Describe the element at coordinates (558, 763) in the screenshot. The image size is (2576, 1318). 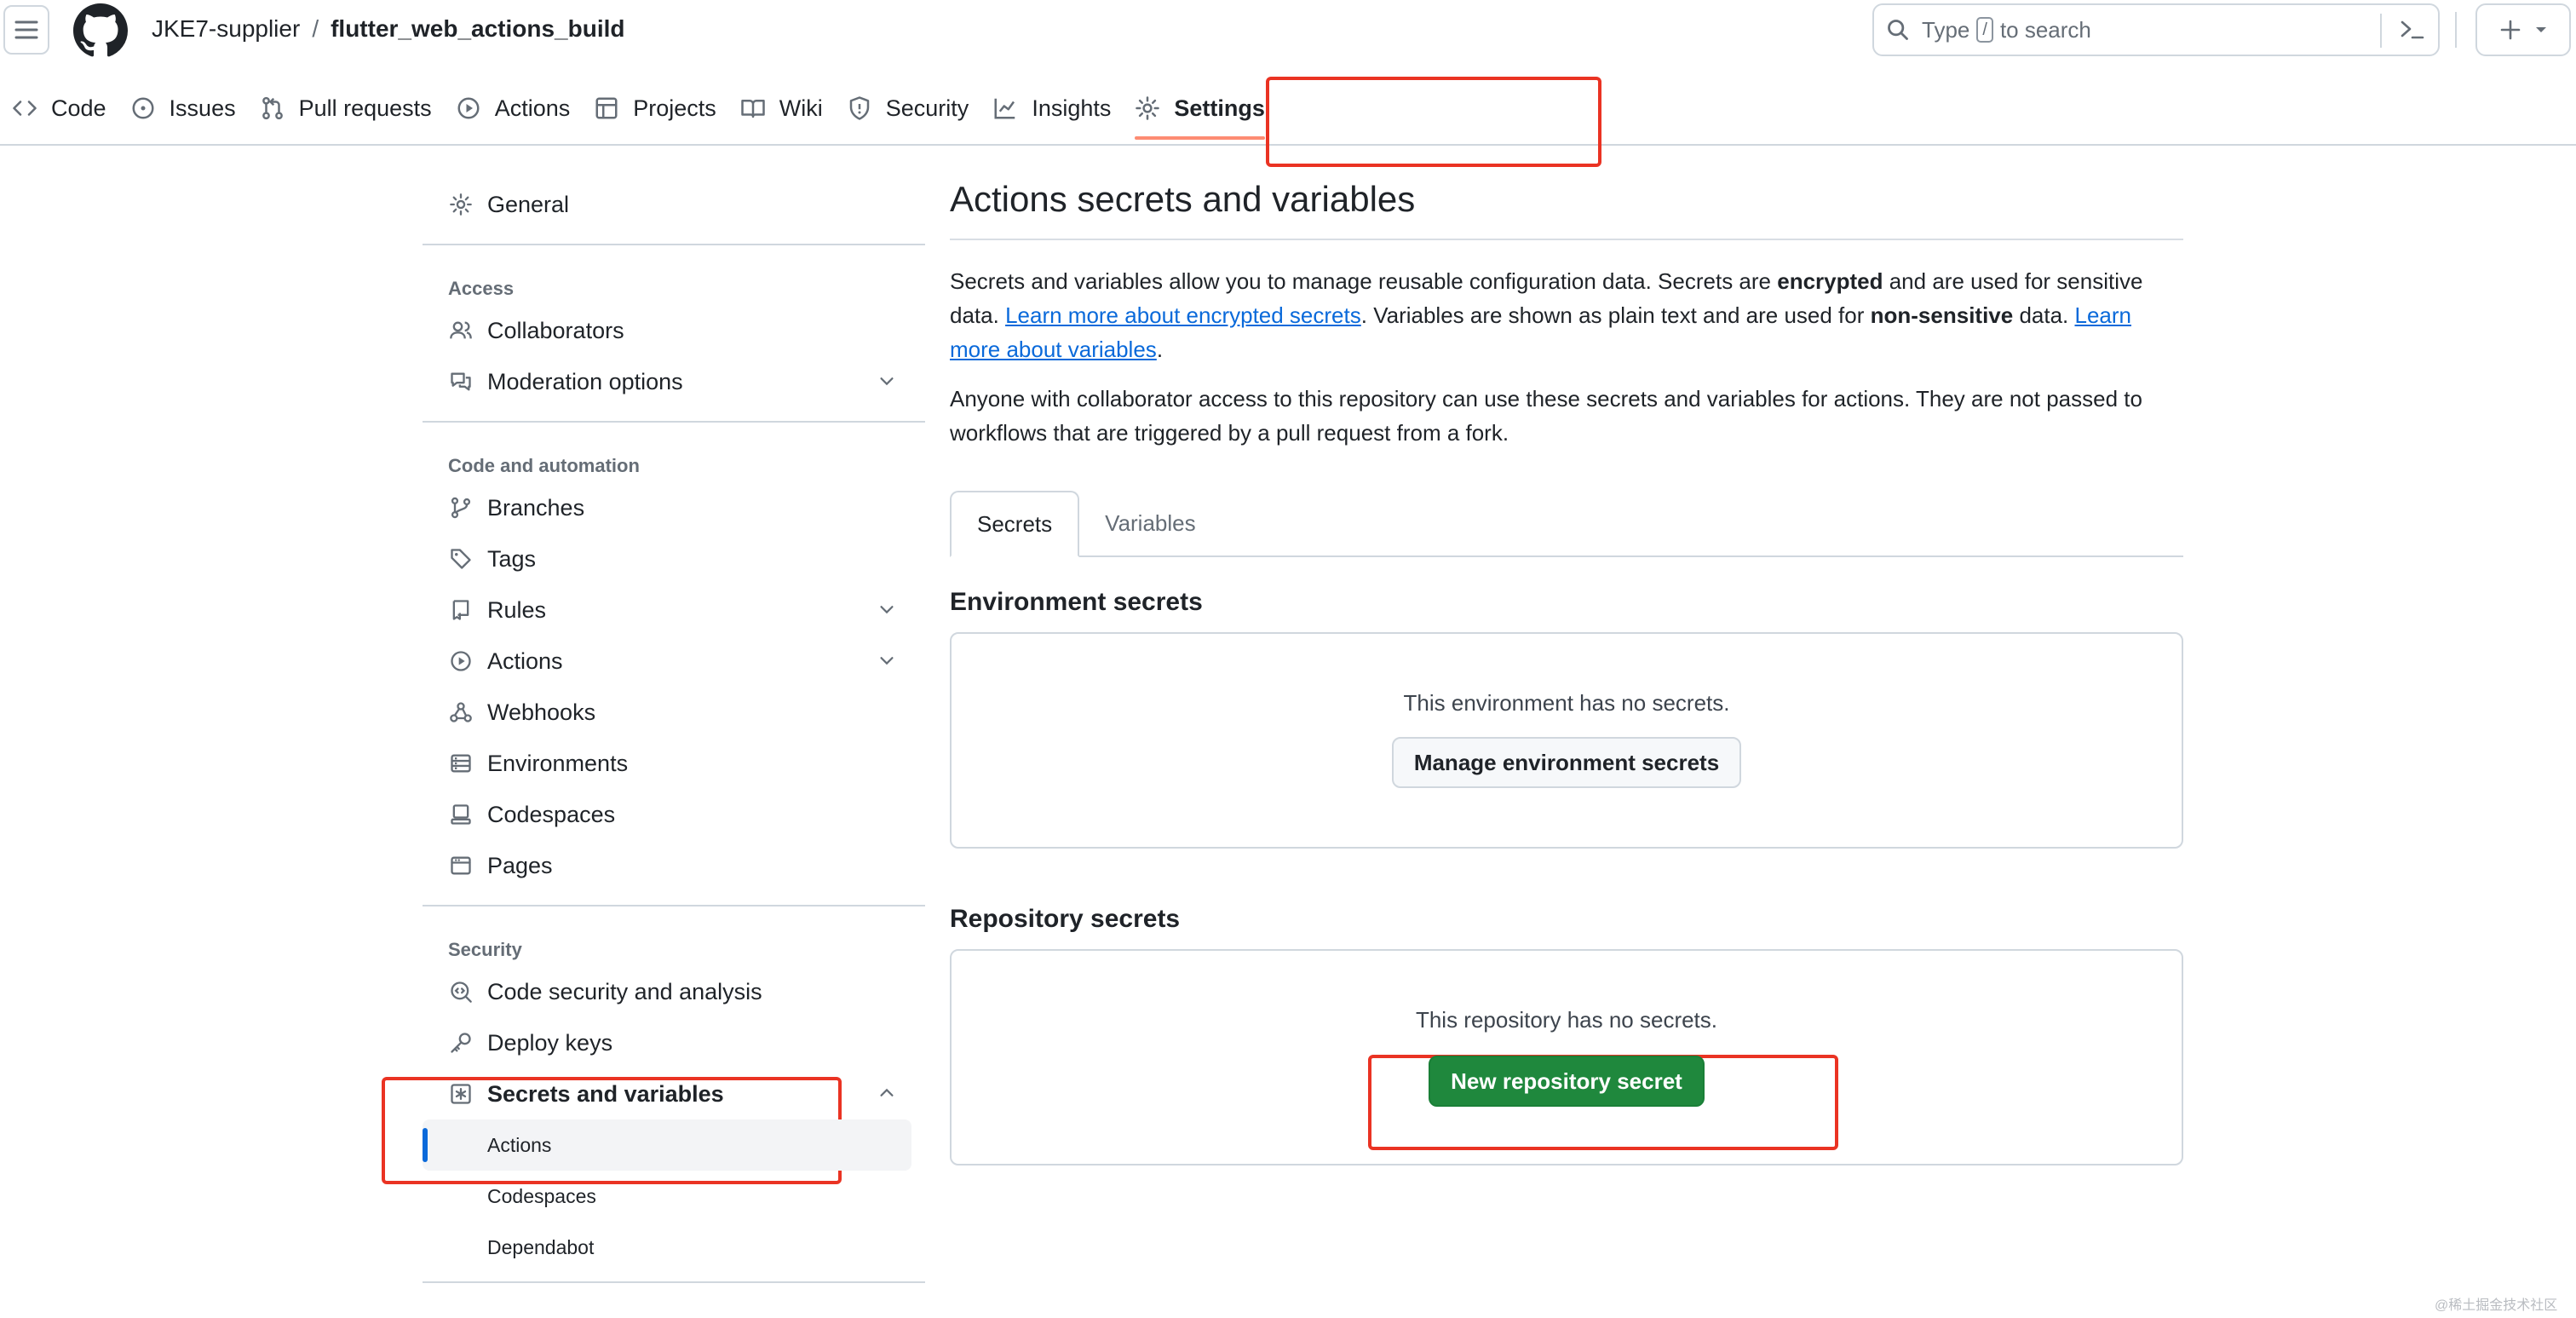
I see `sidebar-item-label: Environments` at that location.